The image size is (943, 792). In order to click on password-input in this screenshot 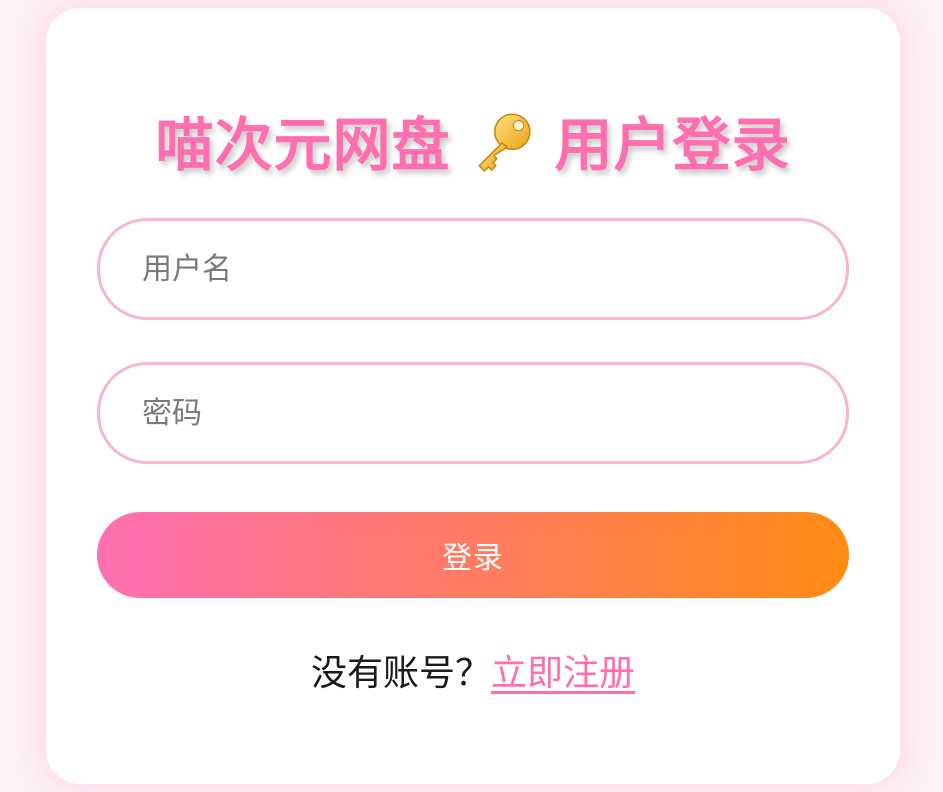, I will do `click(473, 413)`.